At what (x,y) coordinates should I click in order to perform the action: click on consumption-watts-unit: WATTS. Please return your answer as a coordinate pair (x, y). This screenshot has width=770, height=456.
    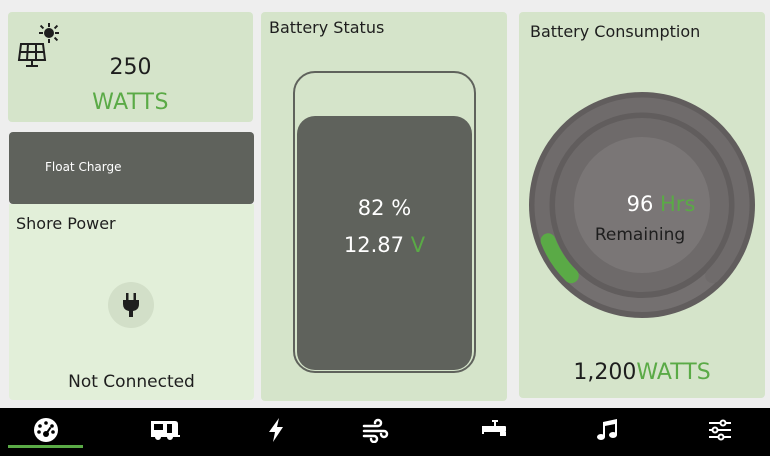
    Looking at the image, I should click on (673, 372).